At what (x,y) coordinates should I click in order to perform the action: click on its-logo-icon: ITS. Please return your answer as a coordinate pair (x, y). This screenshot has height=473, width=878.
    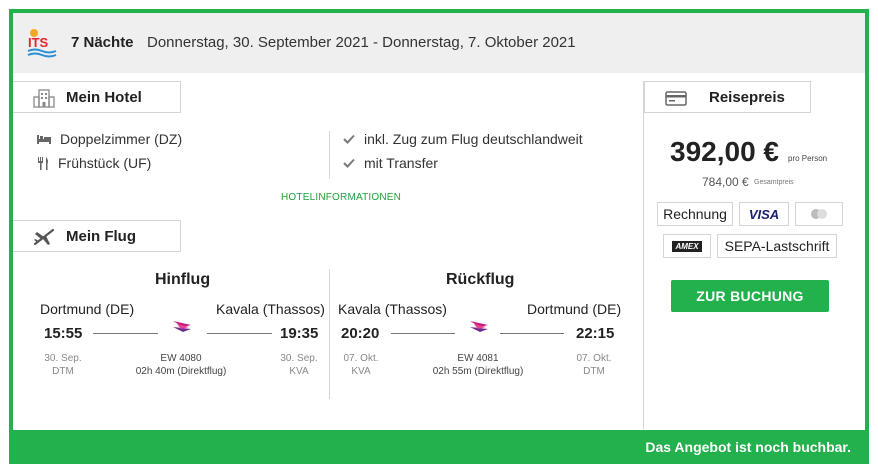
    Looking at the image, I should click on (42, 43).